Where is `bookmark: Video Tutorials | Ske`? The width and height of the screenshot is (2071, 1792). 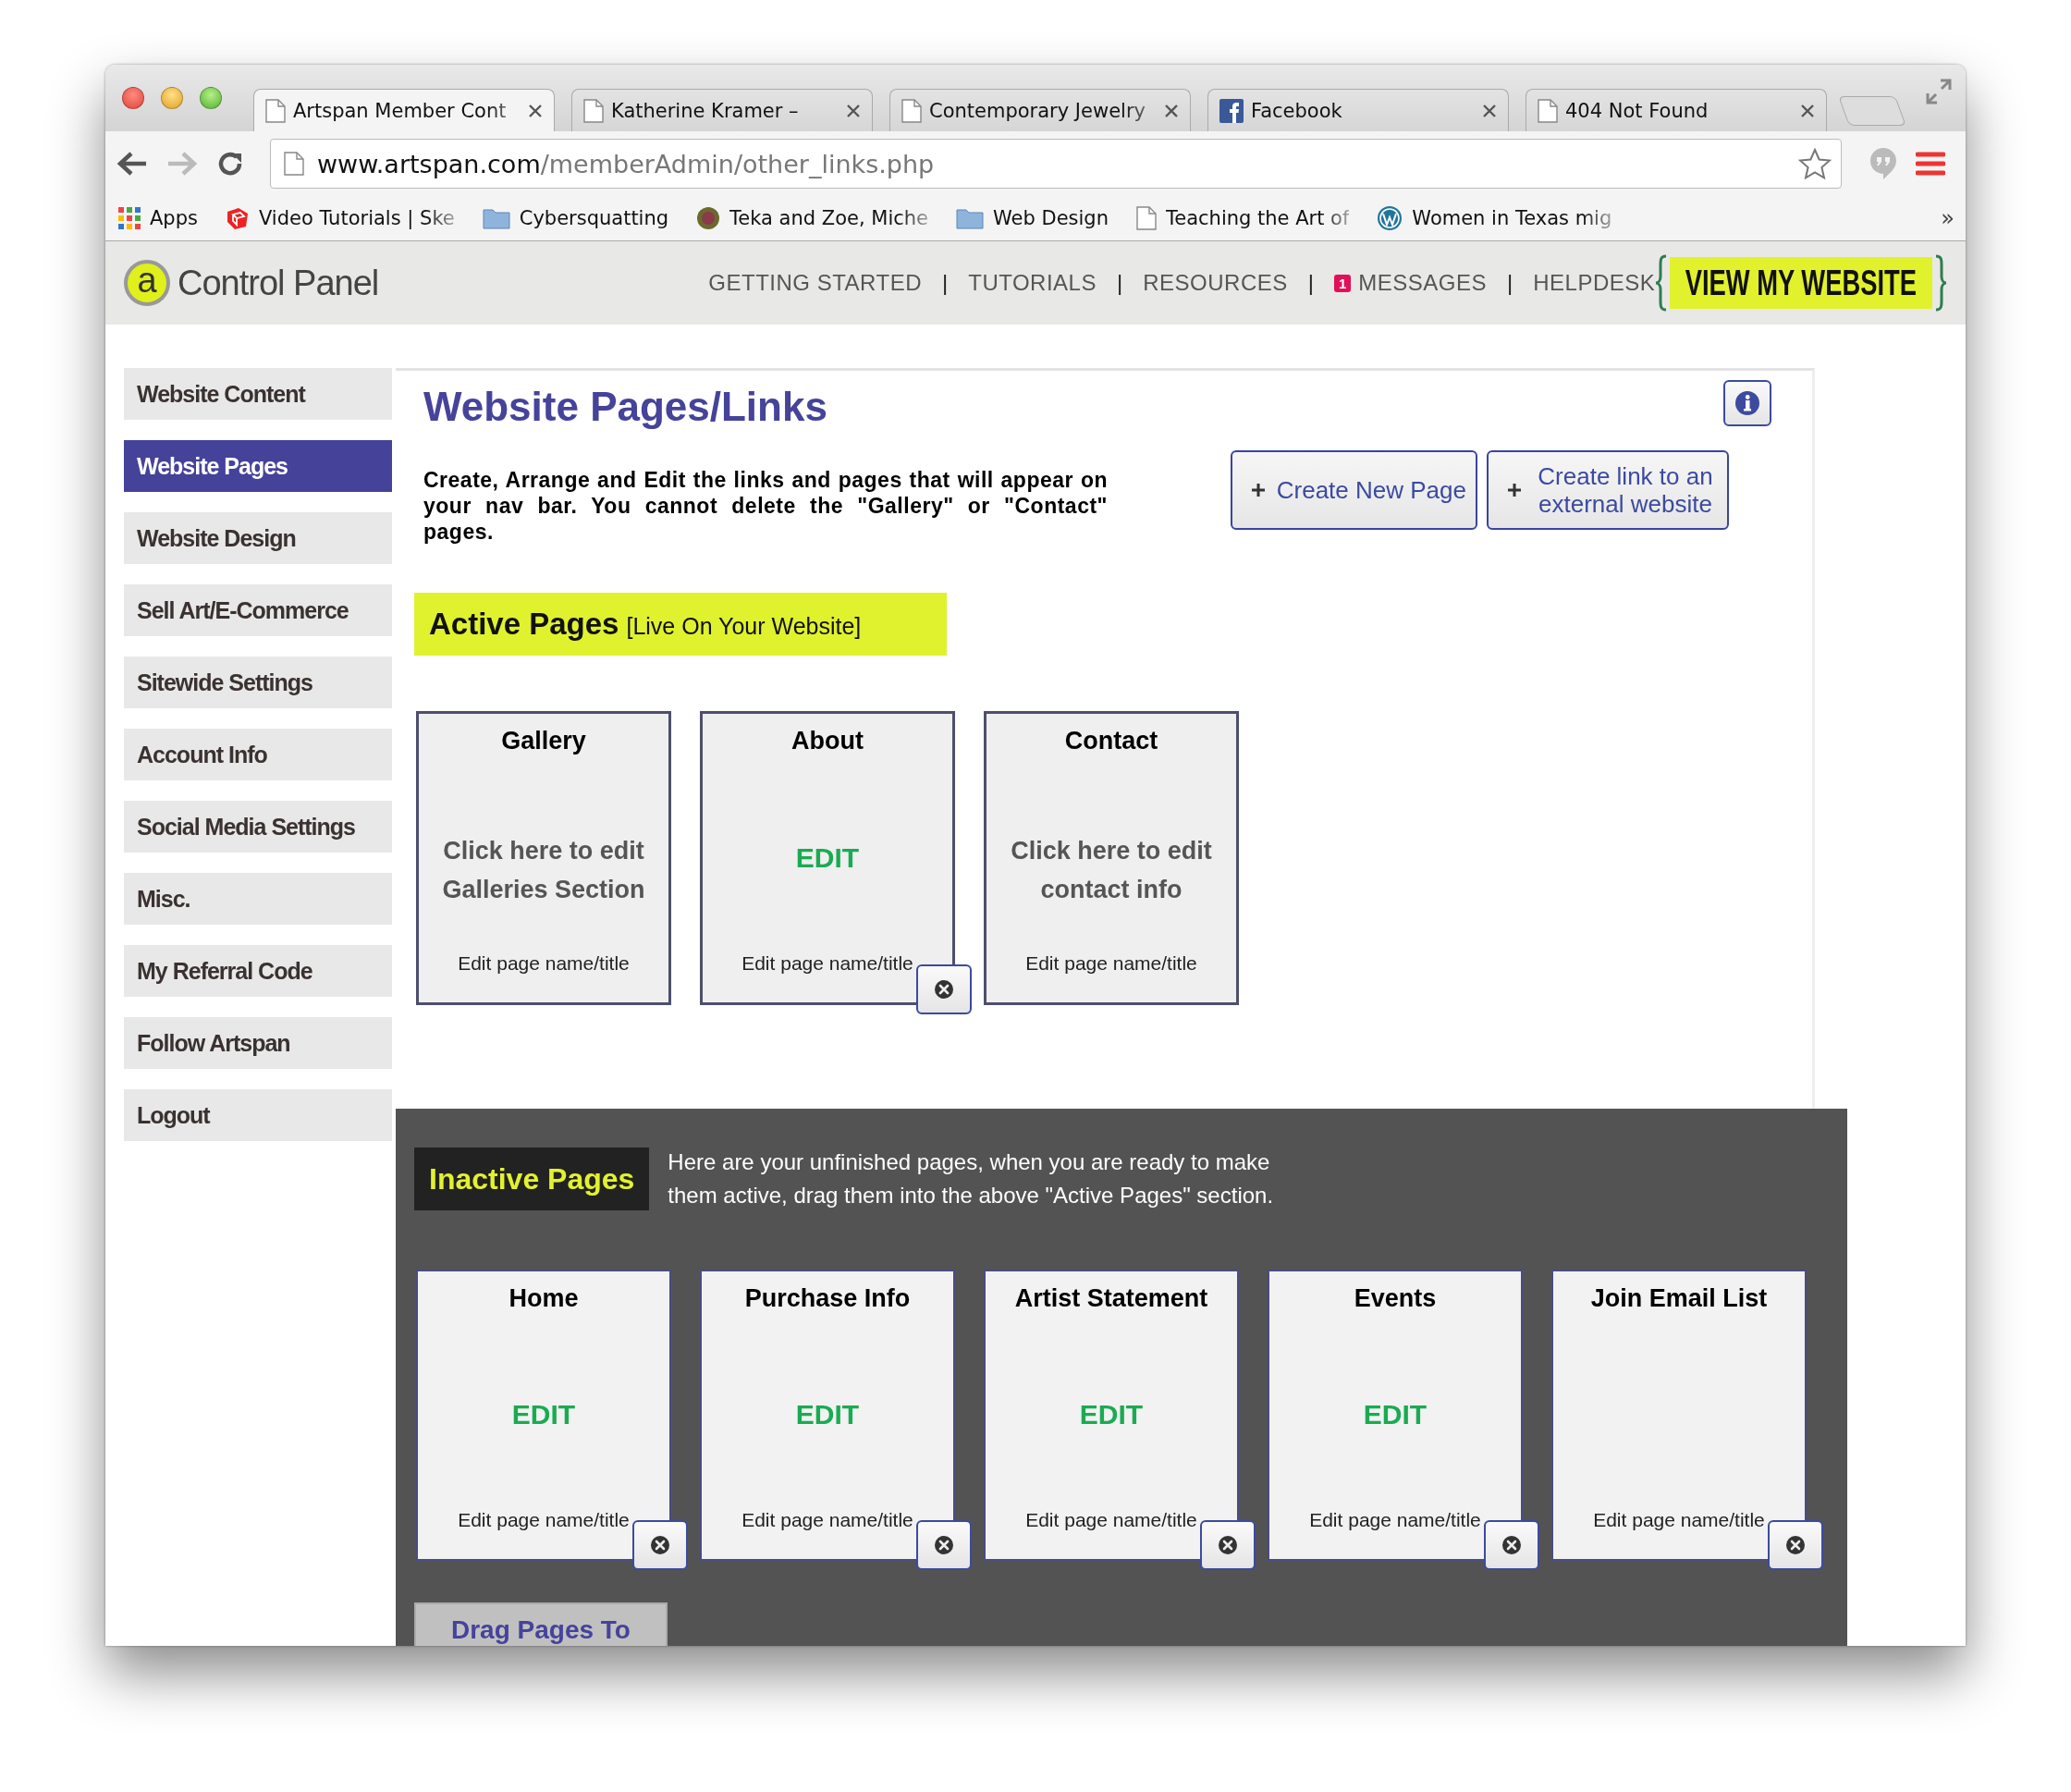 bookmark: Video Tutorials | Ske is located at coordinates (340, 218).